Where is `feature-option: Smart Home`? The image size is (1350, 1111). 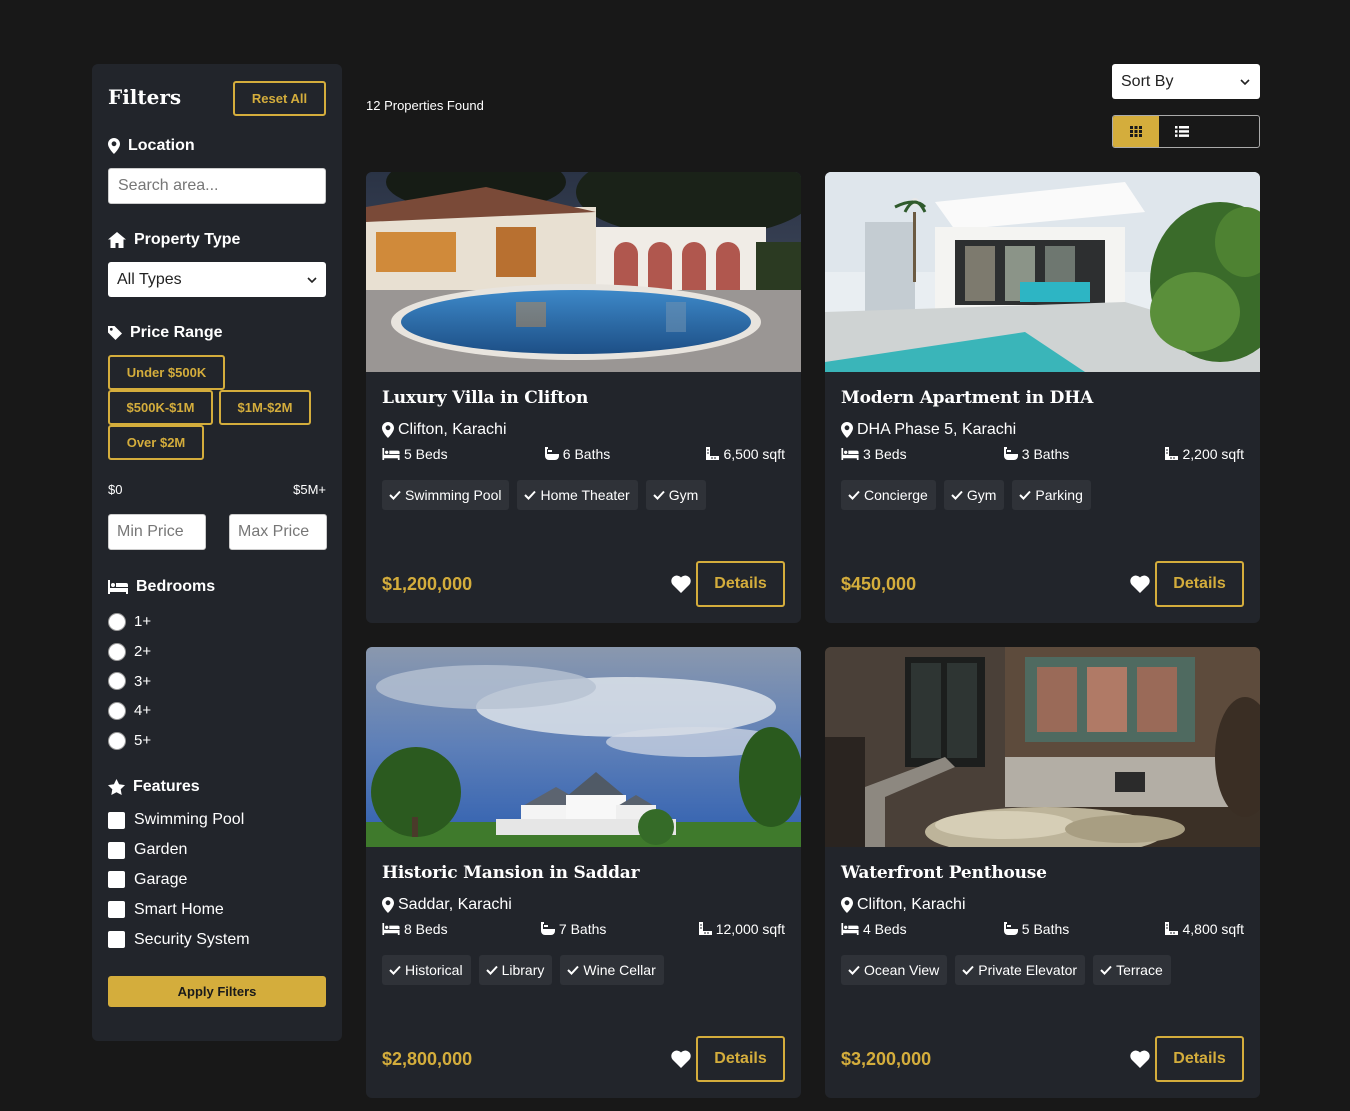 feature-option: Smart Home is located at coordinates (217, 910).